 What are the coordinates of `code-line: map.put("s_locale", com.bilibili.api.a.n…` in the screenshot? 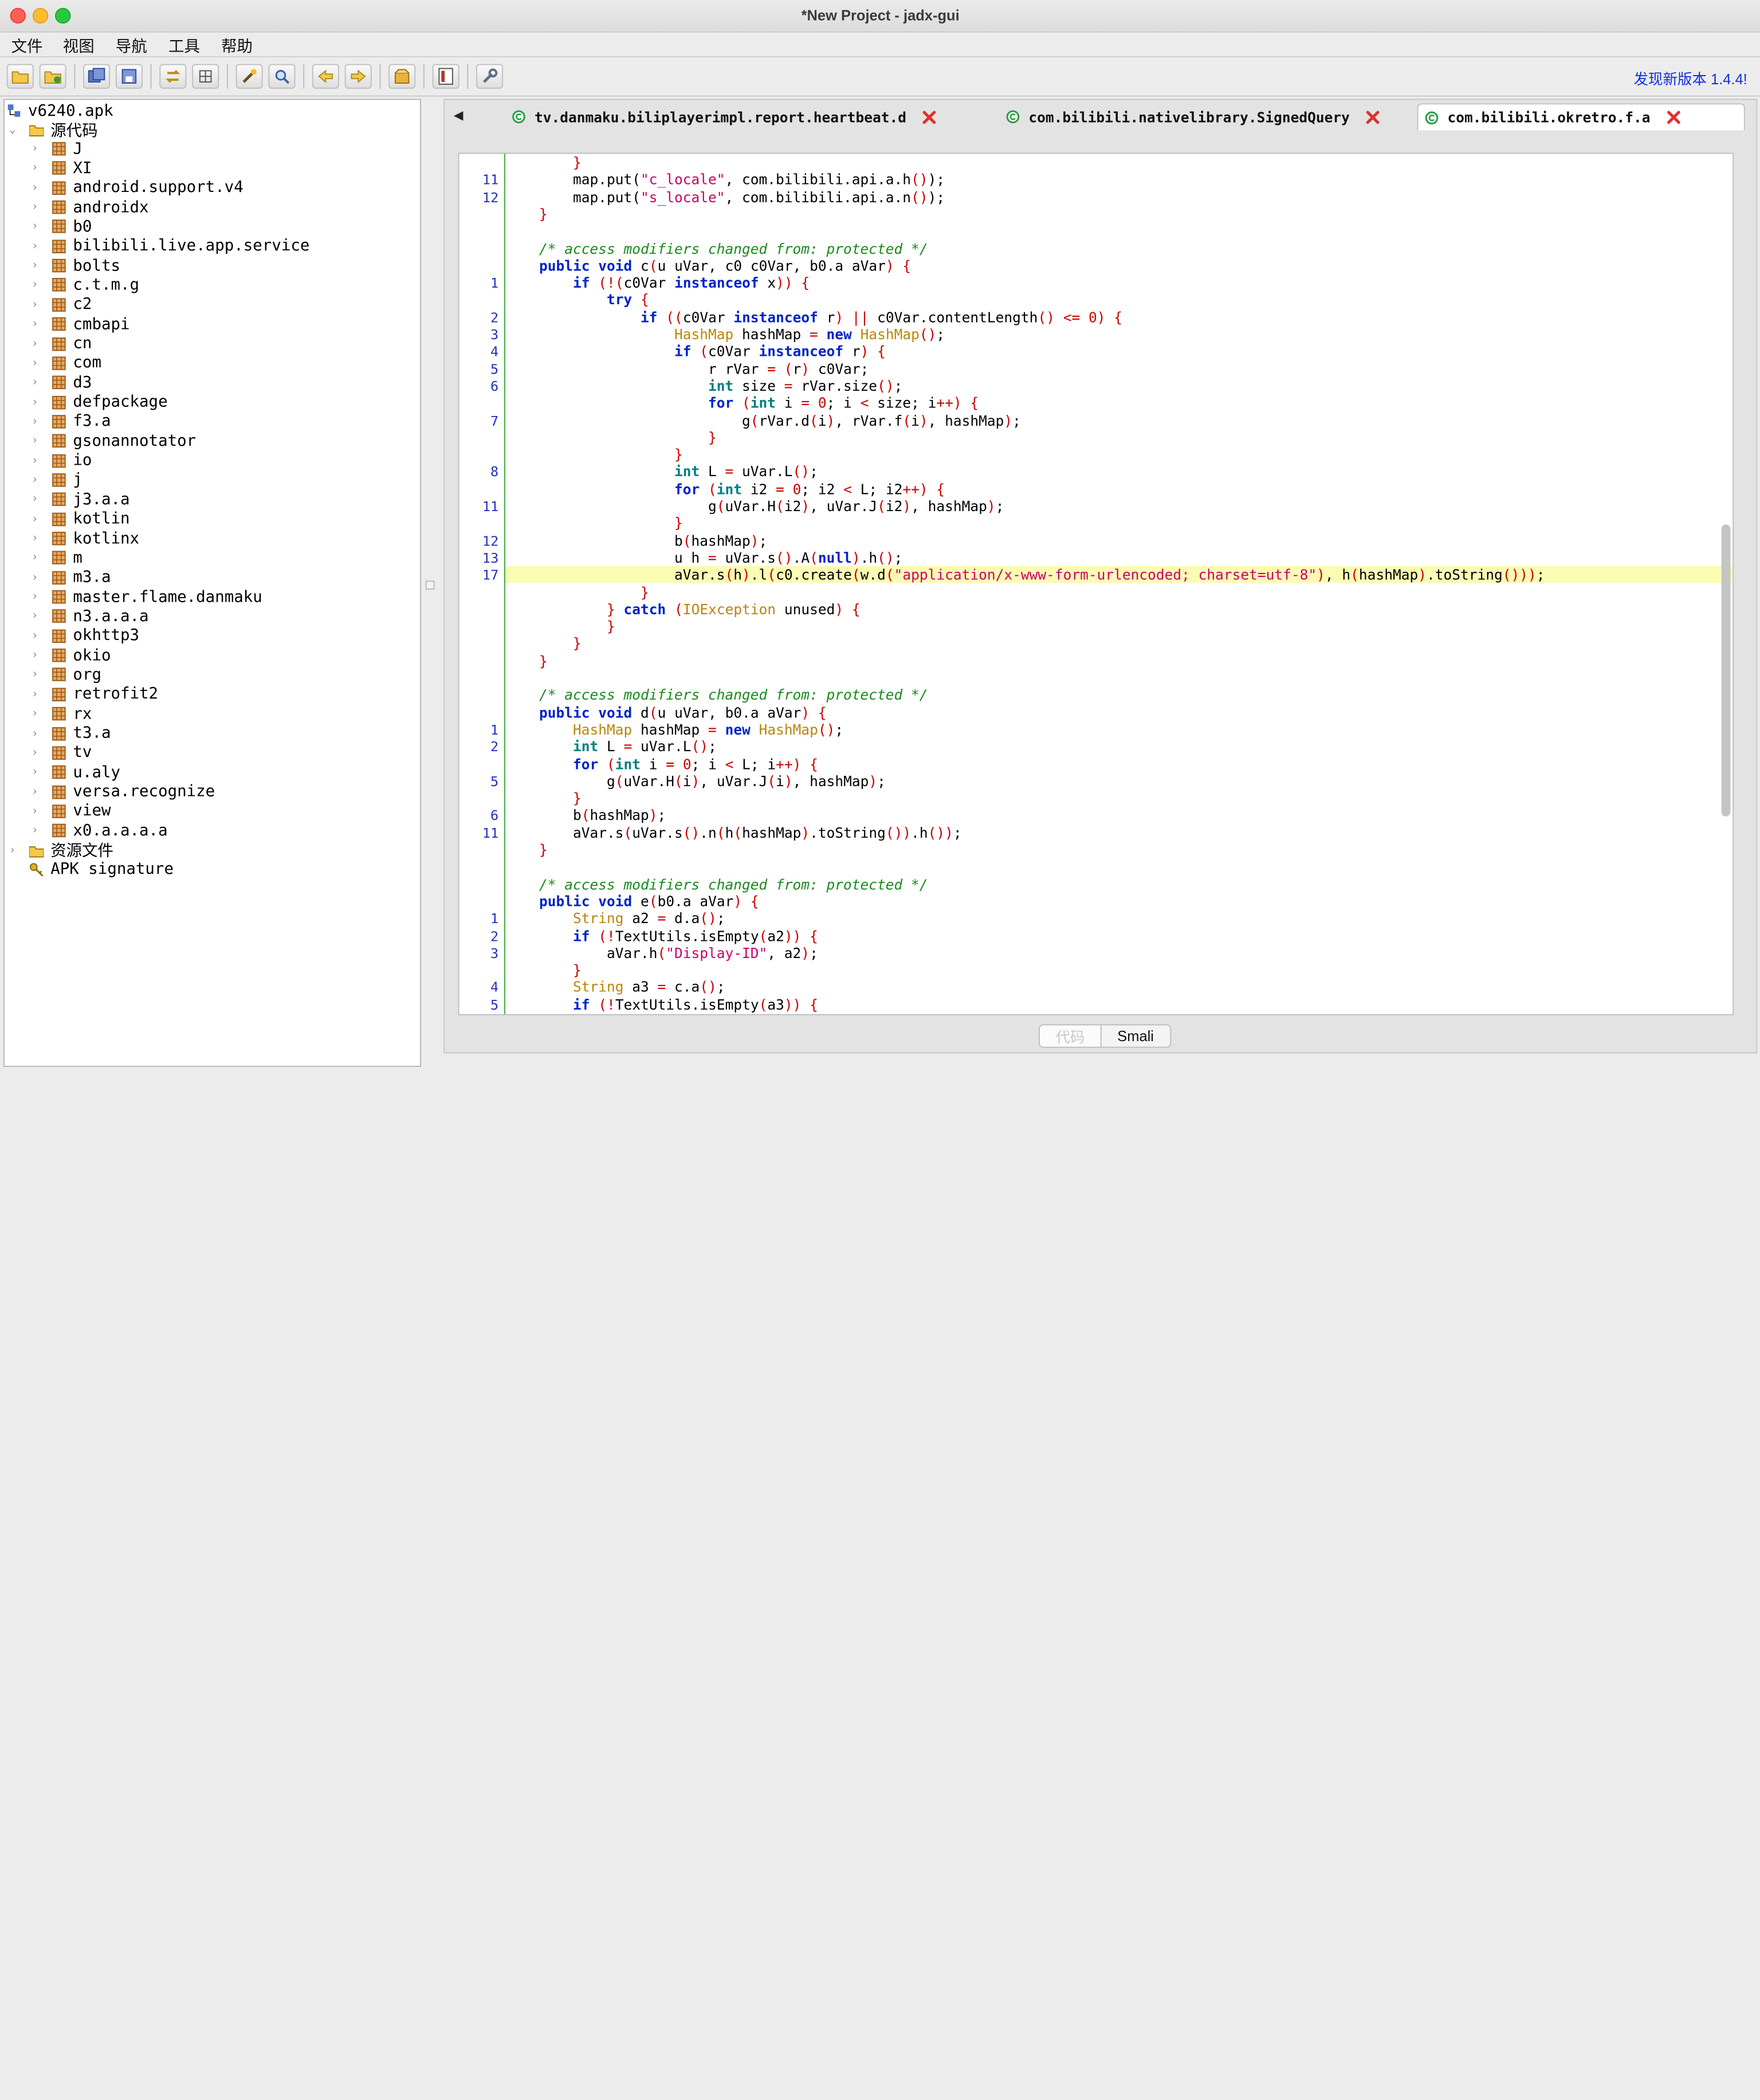 It's located at (1118, 196).